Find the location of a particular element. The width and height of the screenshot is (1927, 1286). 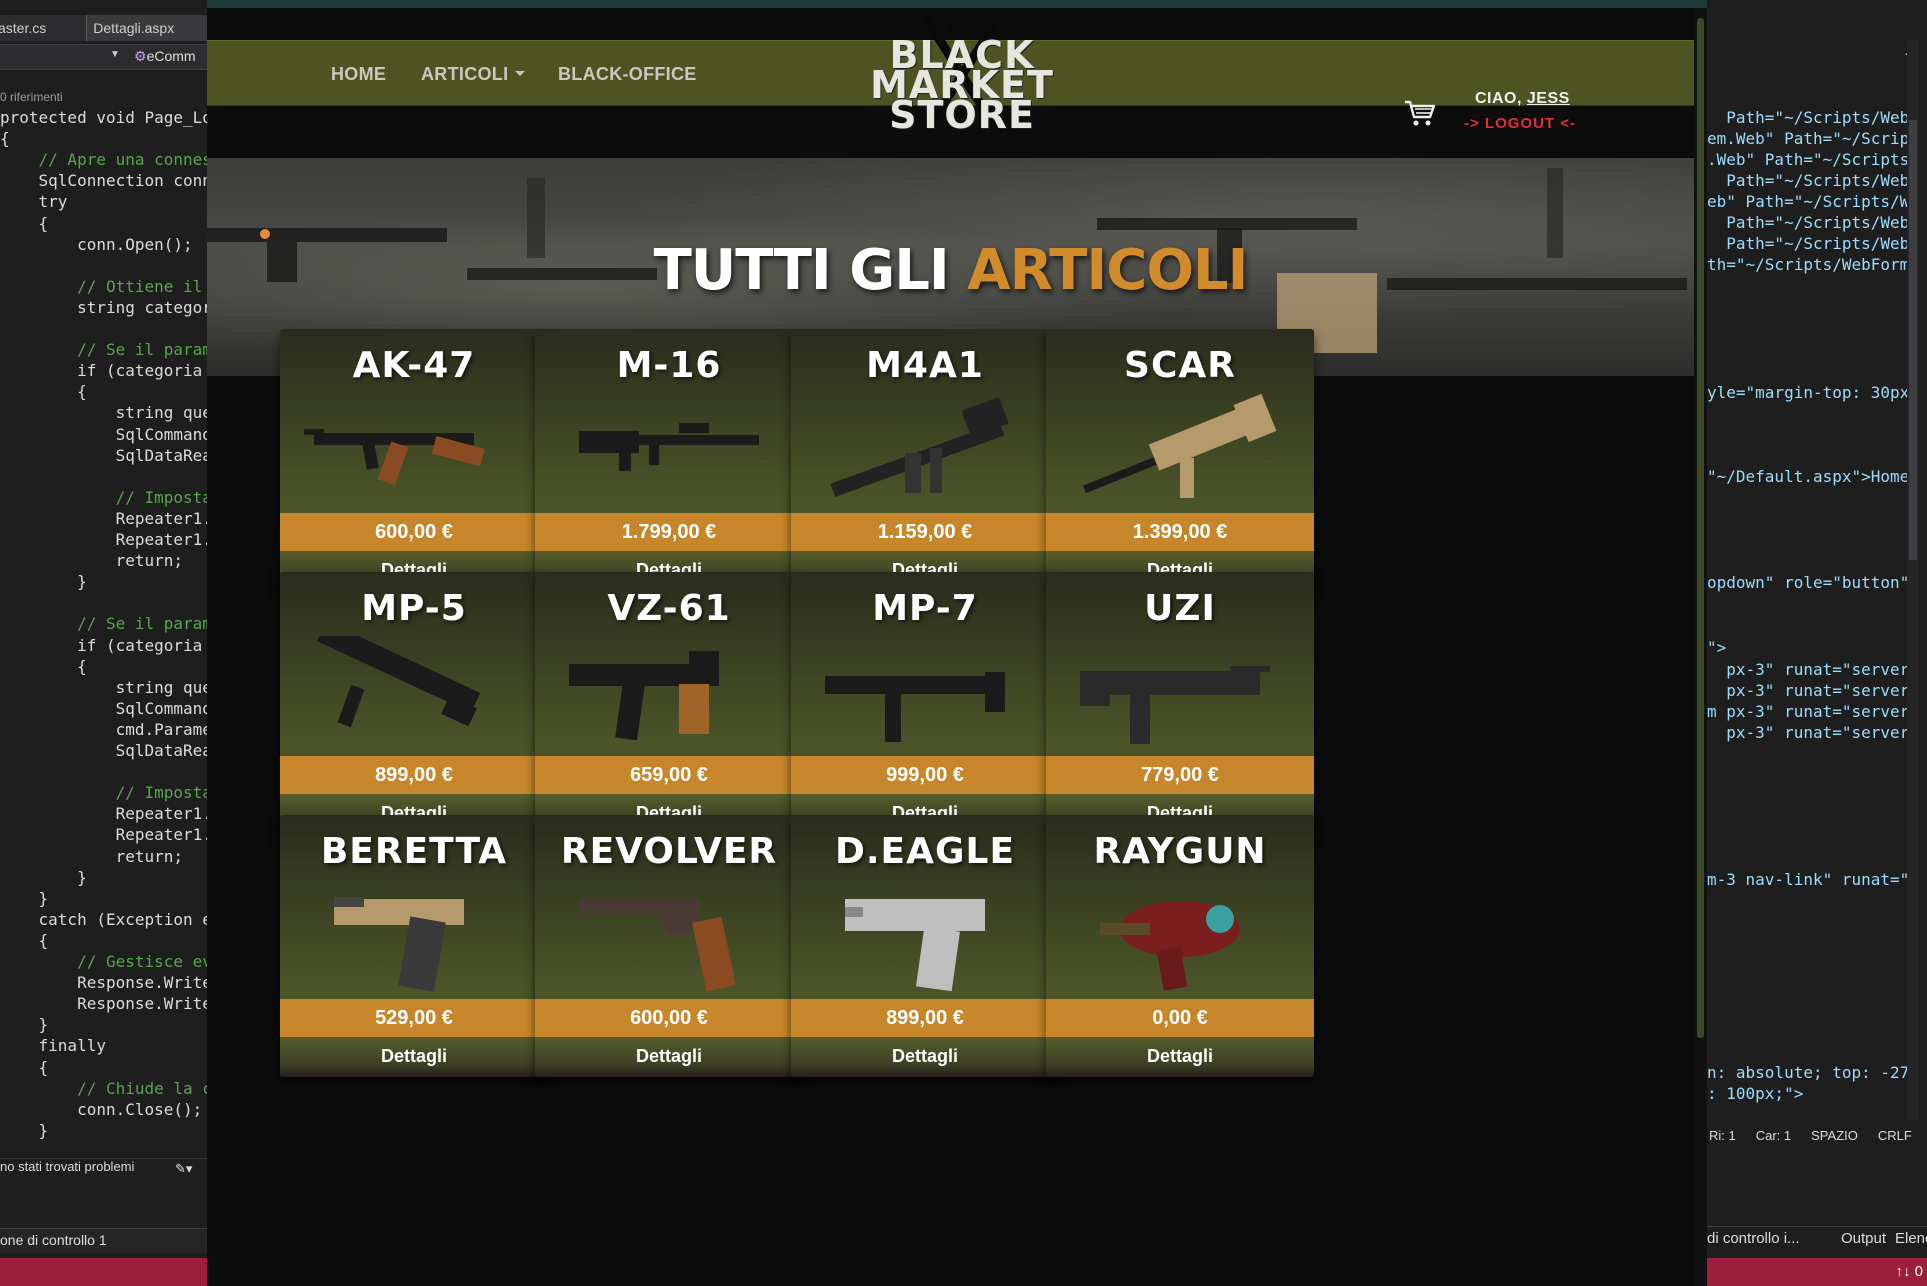

mp5-image is located at coordinates (414, 696).